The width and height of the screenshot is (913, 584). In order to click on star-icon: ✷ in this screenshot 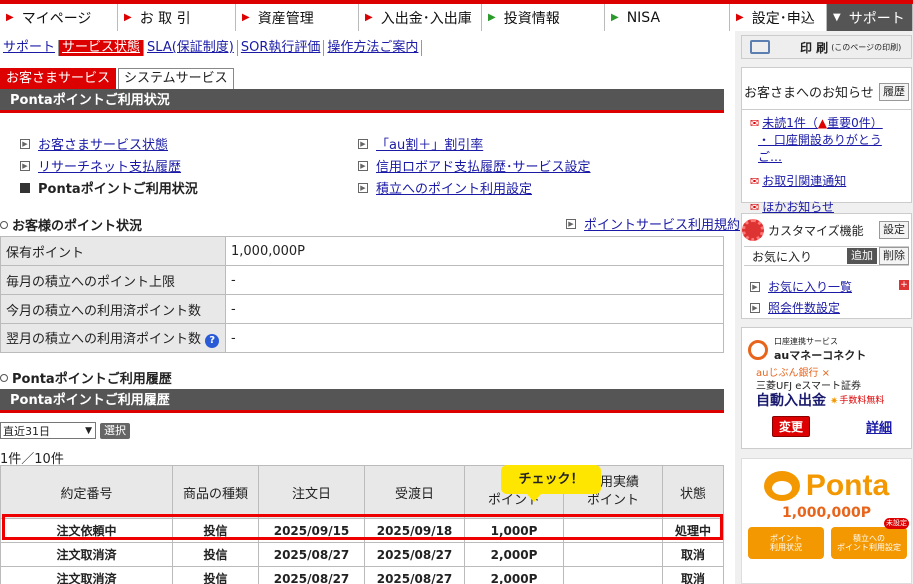, I will do `click(834, 401)`.